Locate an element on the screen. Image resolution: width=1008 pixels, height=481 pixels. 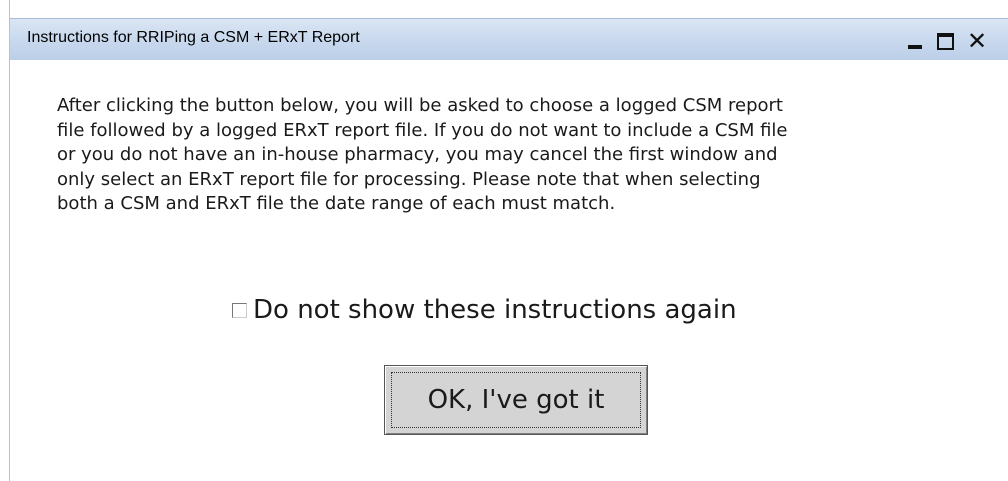
minimize-icon is located at coordinates (915, 47).